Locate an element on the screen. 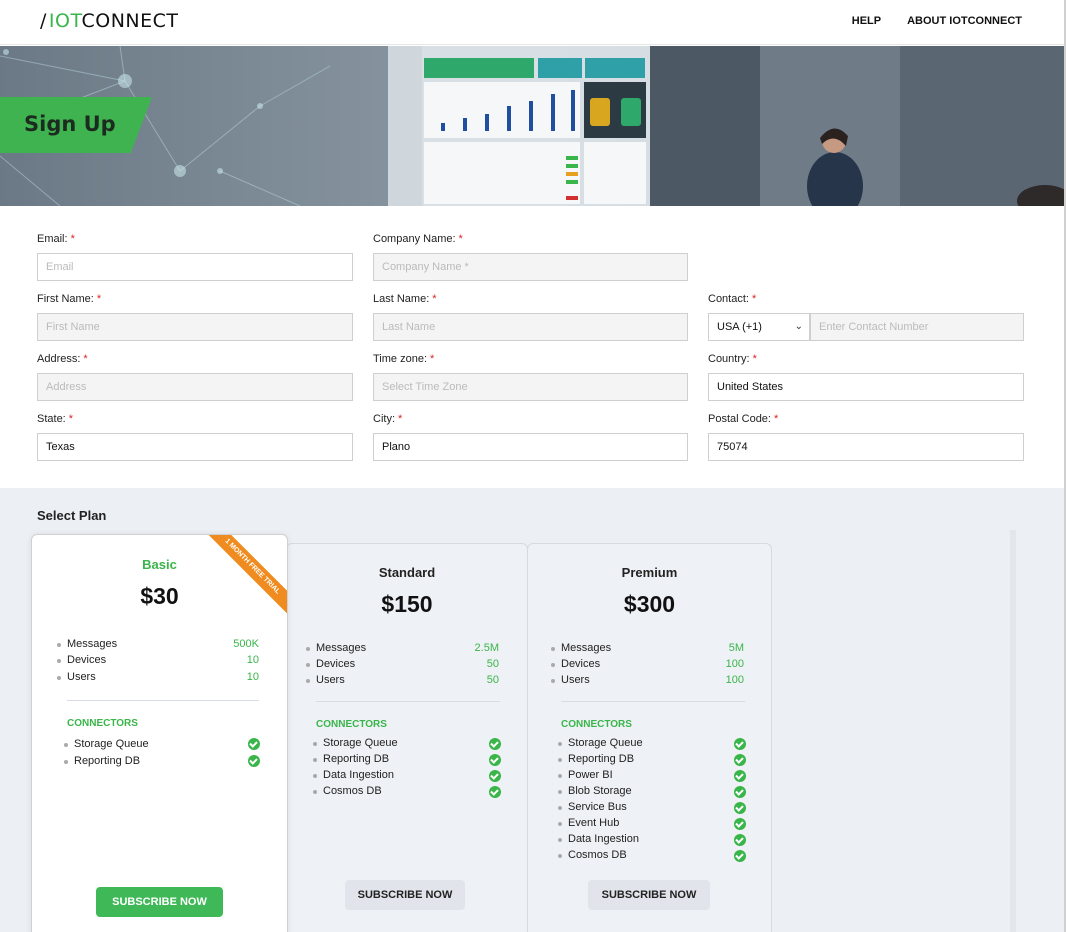 The image size is (1066, 932). timezone-select: Select Time Zone is located at coordinates (530, 387).